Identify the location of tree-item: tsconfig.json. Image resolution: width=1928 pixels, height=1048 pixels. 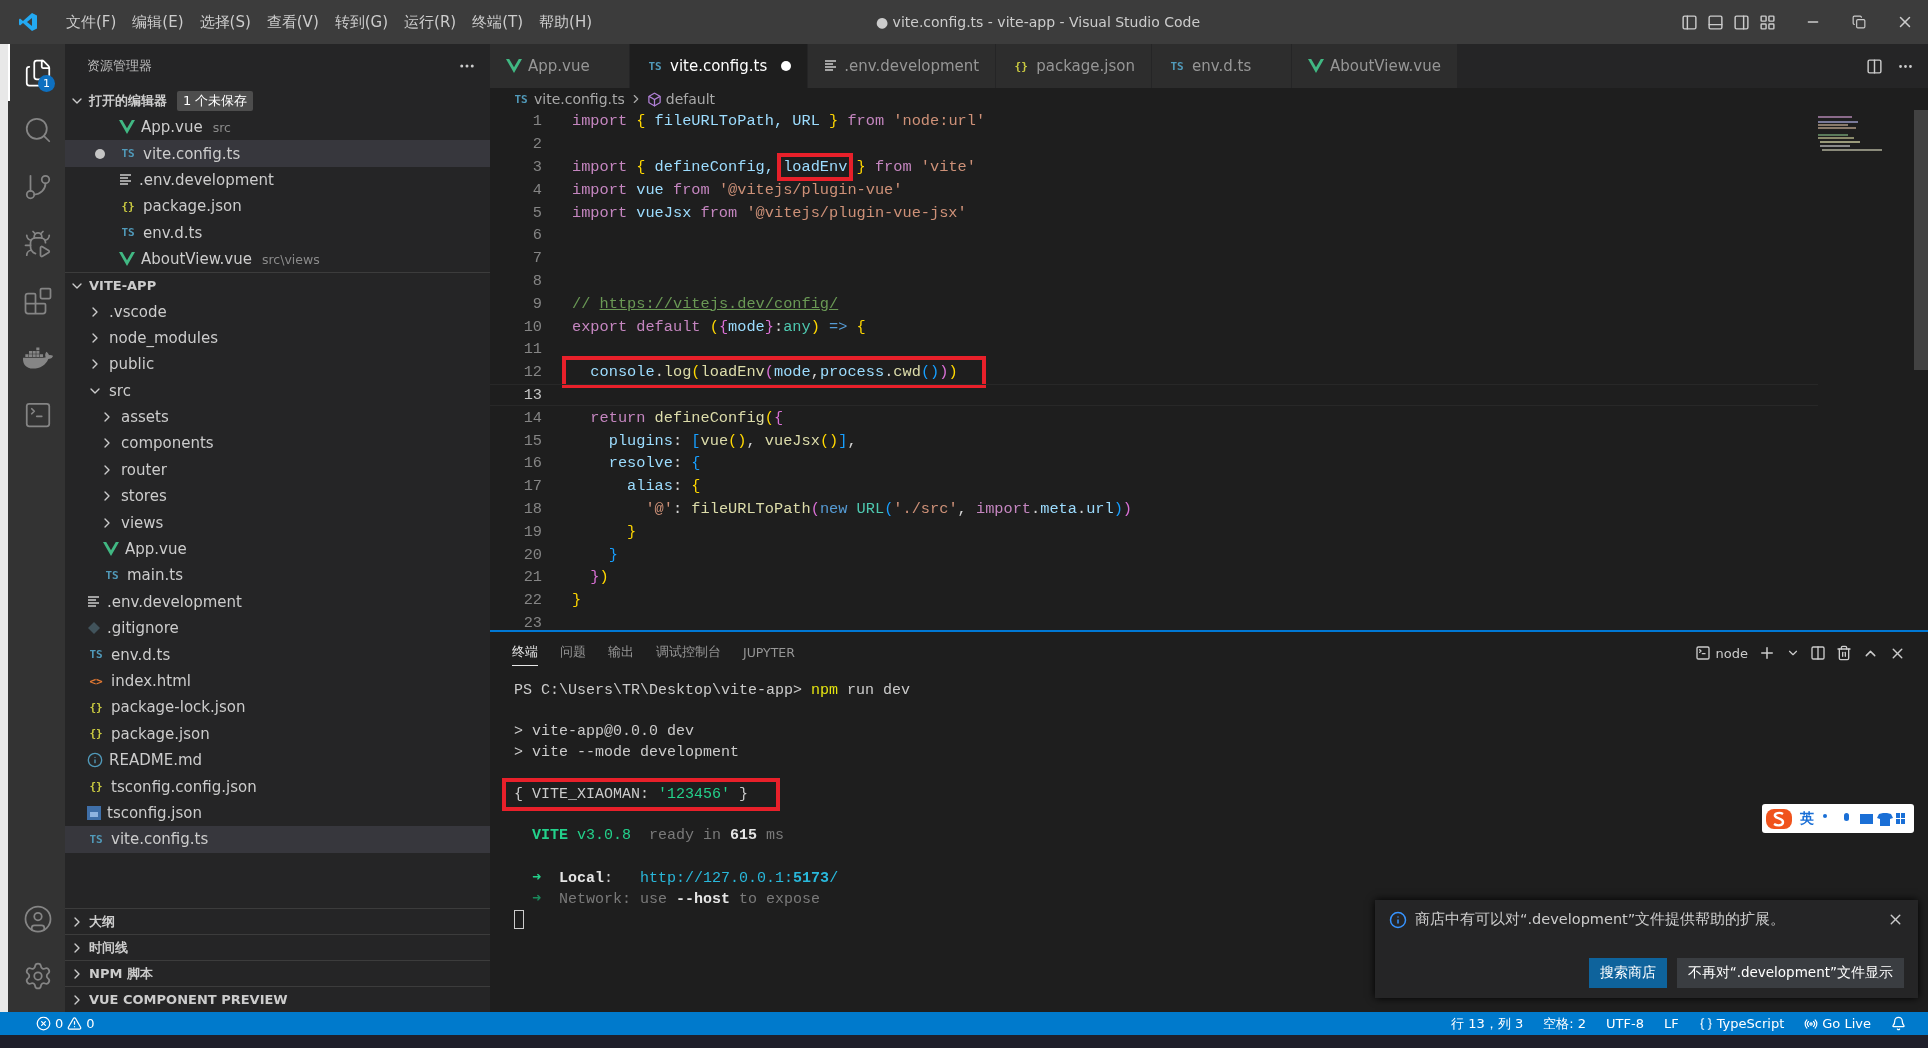
(277, 813).